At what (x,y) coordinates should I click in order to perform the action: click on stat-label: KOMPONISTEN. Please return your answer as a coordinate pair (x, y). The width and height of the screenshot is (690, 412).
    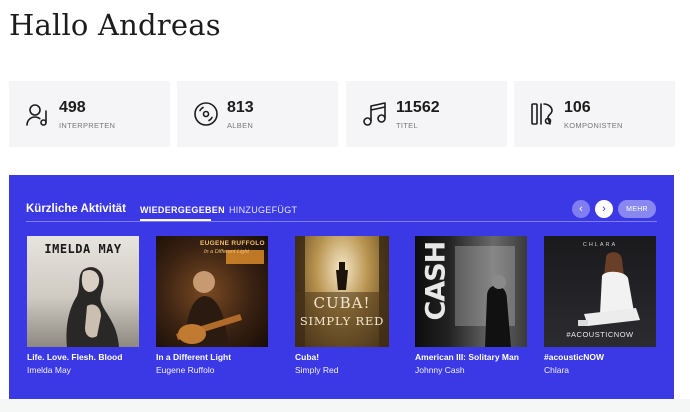
    Looking at the image, I should click on (593, 125).